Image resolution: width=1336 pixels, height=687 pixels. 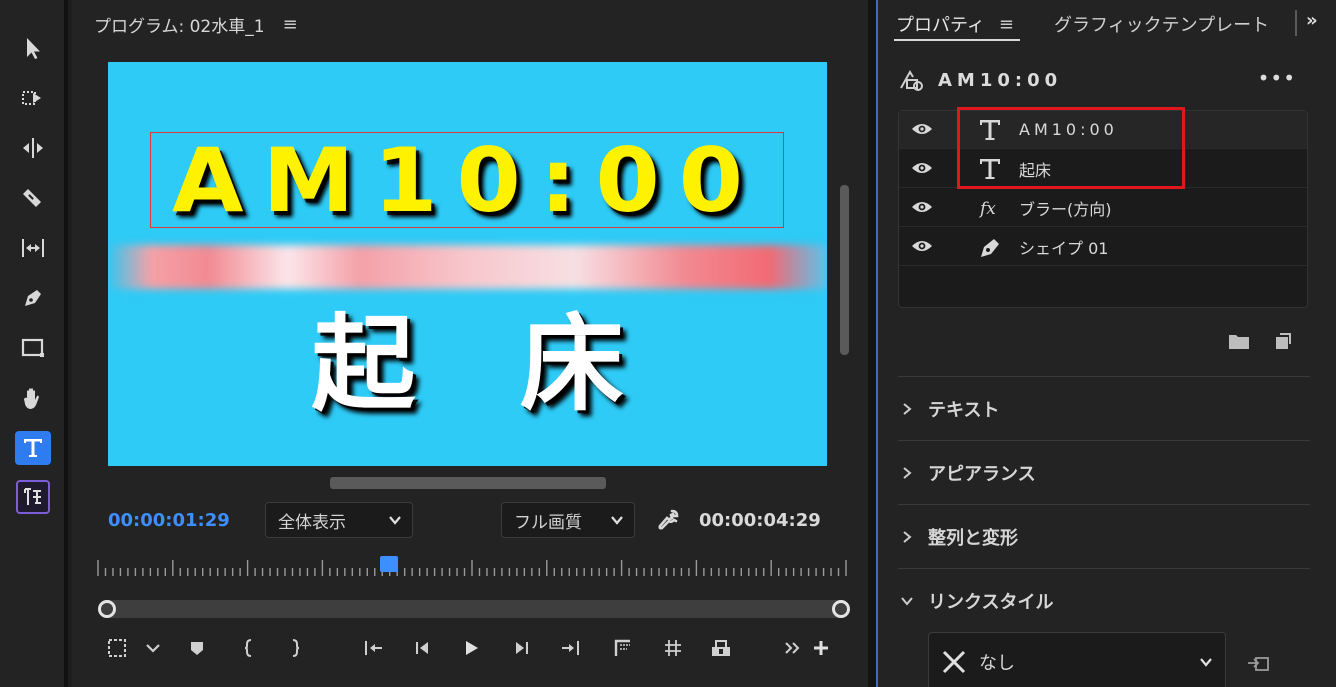 I want to click on transport-controls, so click(x=476, y=648).